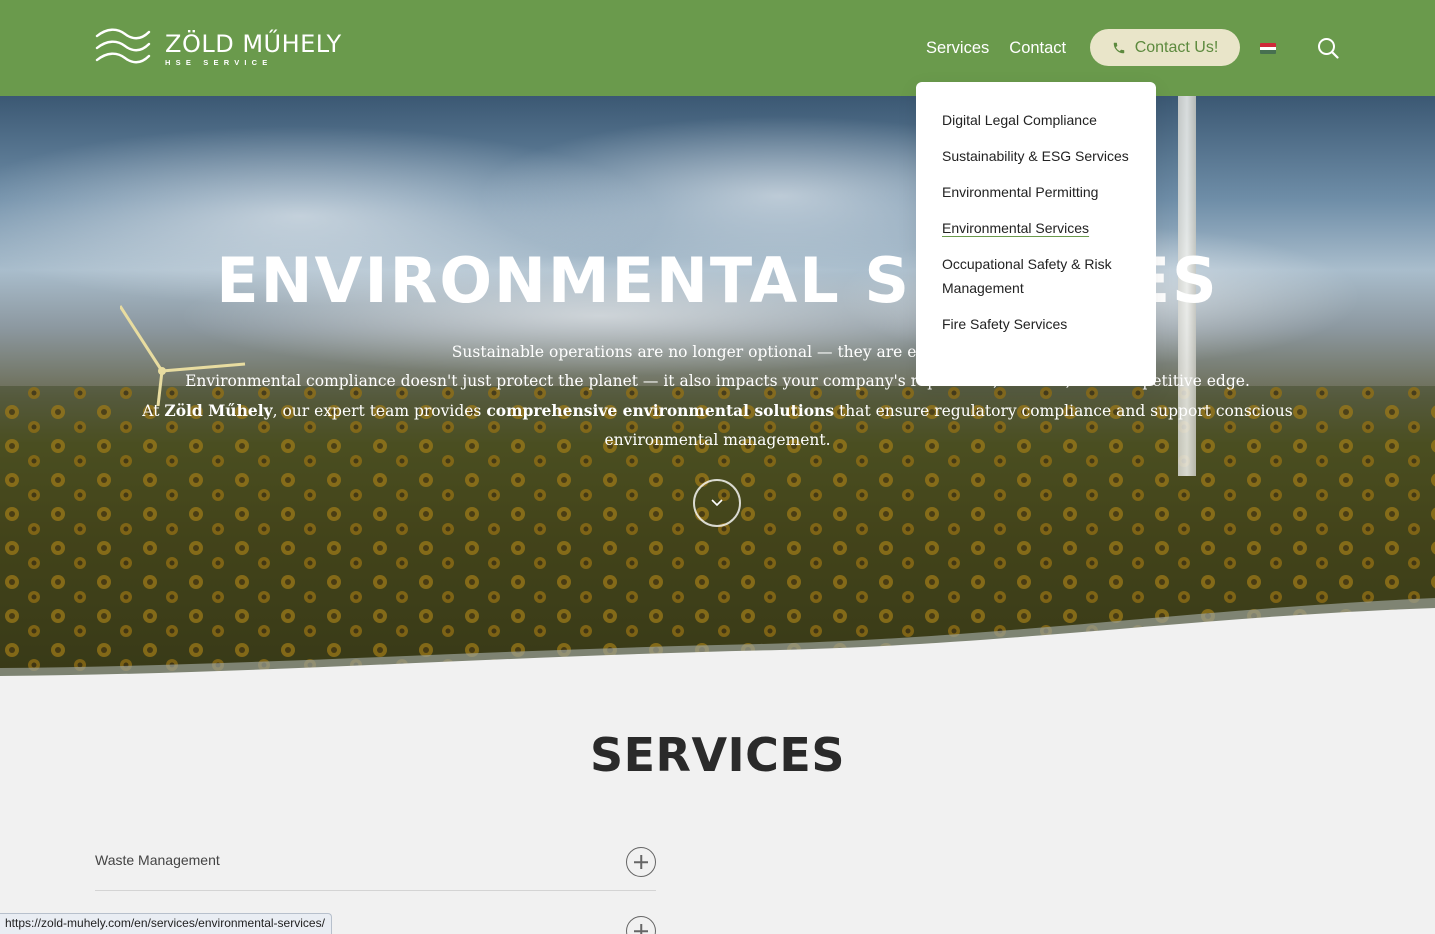 This screenshot has height=934, width=1435. Describe the element at coordinates (717, 637) in the screenshot. I see `hero-wave-divider` at that location.